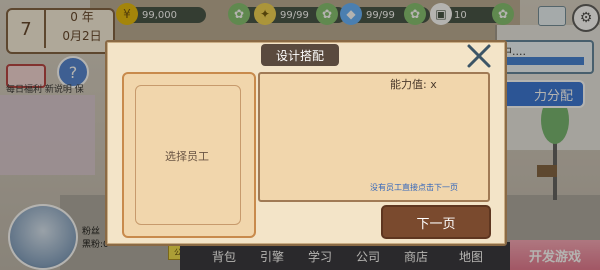  I want to click on close-button, so click(479, 56).